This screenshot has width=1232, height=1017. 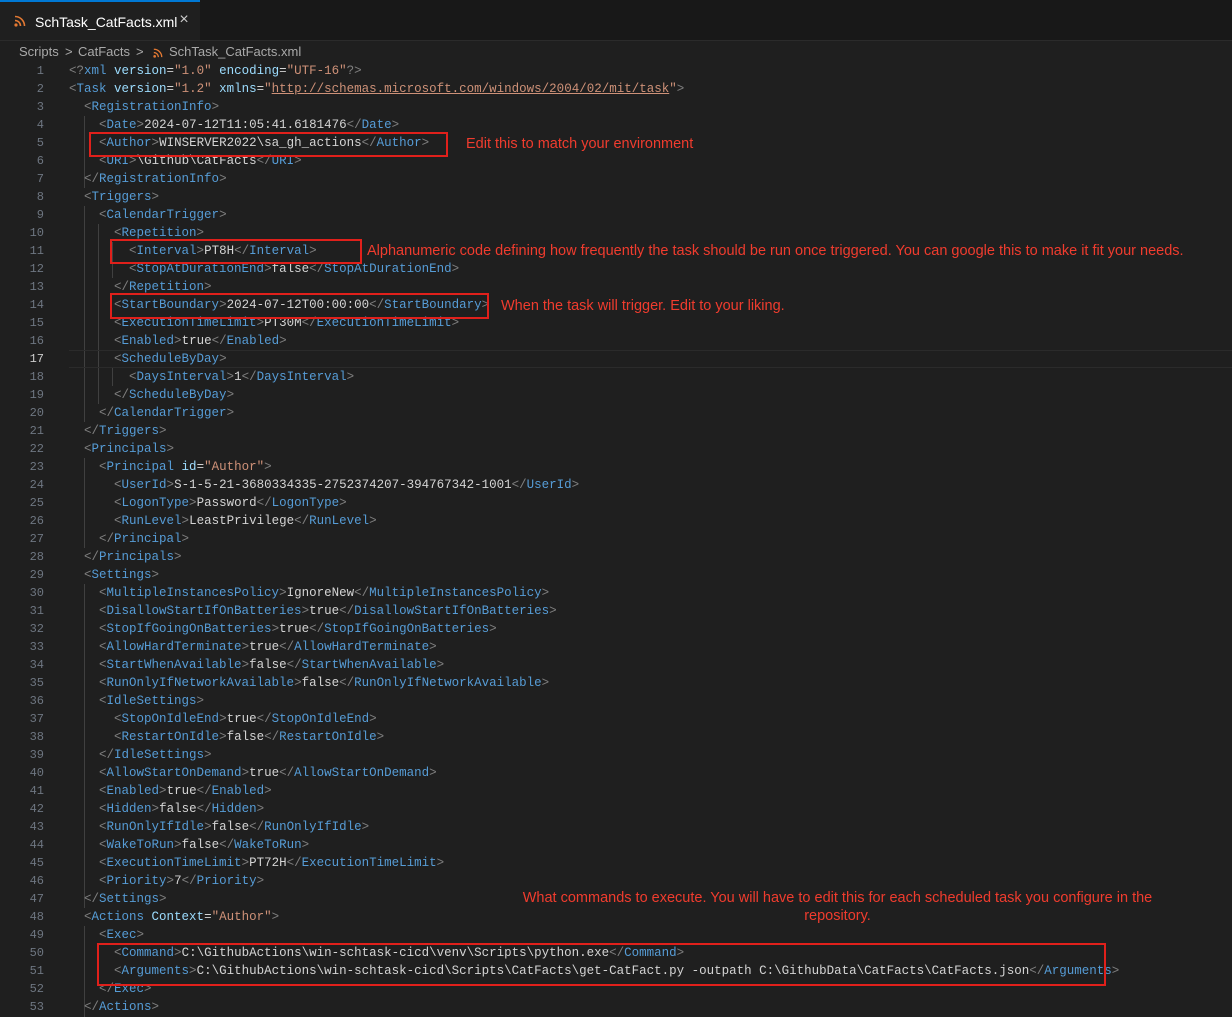 What do you see at coordinates (339, 521) in the screenshot?
I see `code-token: RunLevel` at bounding box center [339, 521].